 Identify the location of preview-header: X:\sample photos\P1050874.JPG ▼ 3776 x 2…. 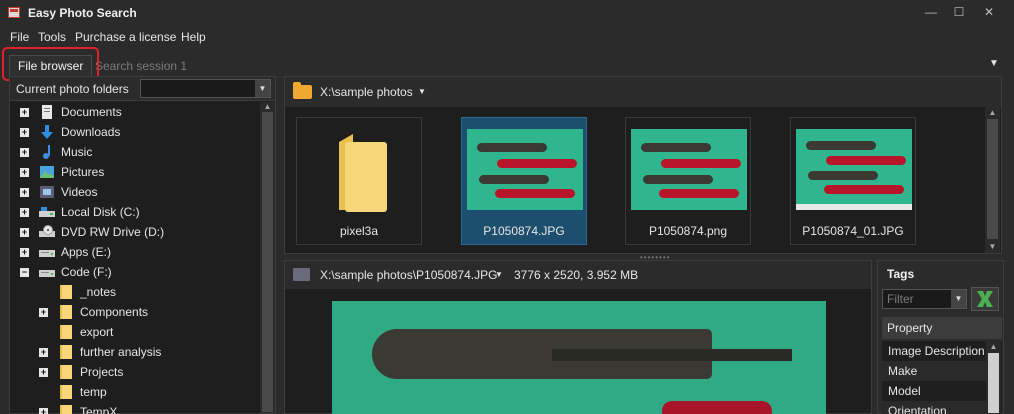
(578, 275).